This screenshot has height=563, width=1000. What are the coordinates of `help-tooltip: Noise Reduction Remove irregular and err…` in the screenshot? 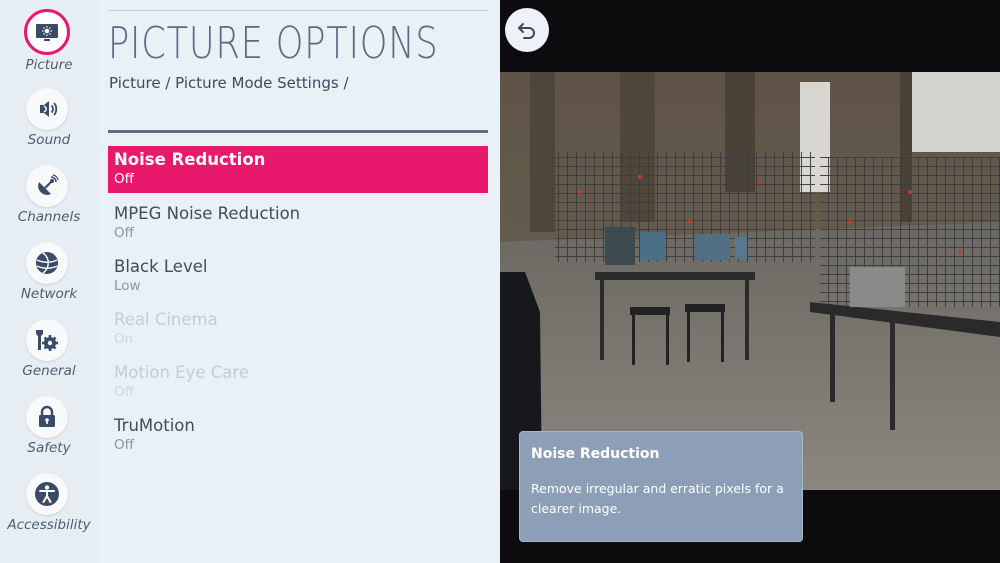 It's located at (661, 486).